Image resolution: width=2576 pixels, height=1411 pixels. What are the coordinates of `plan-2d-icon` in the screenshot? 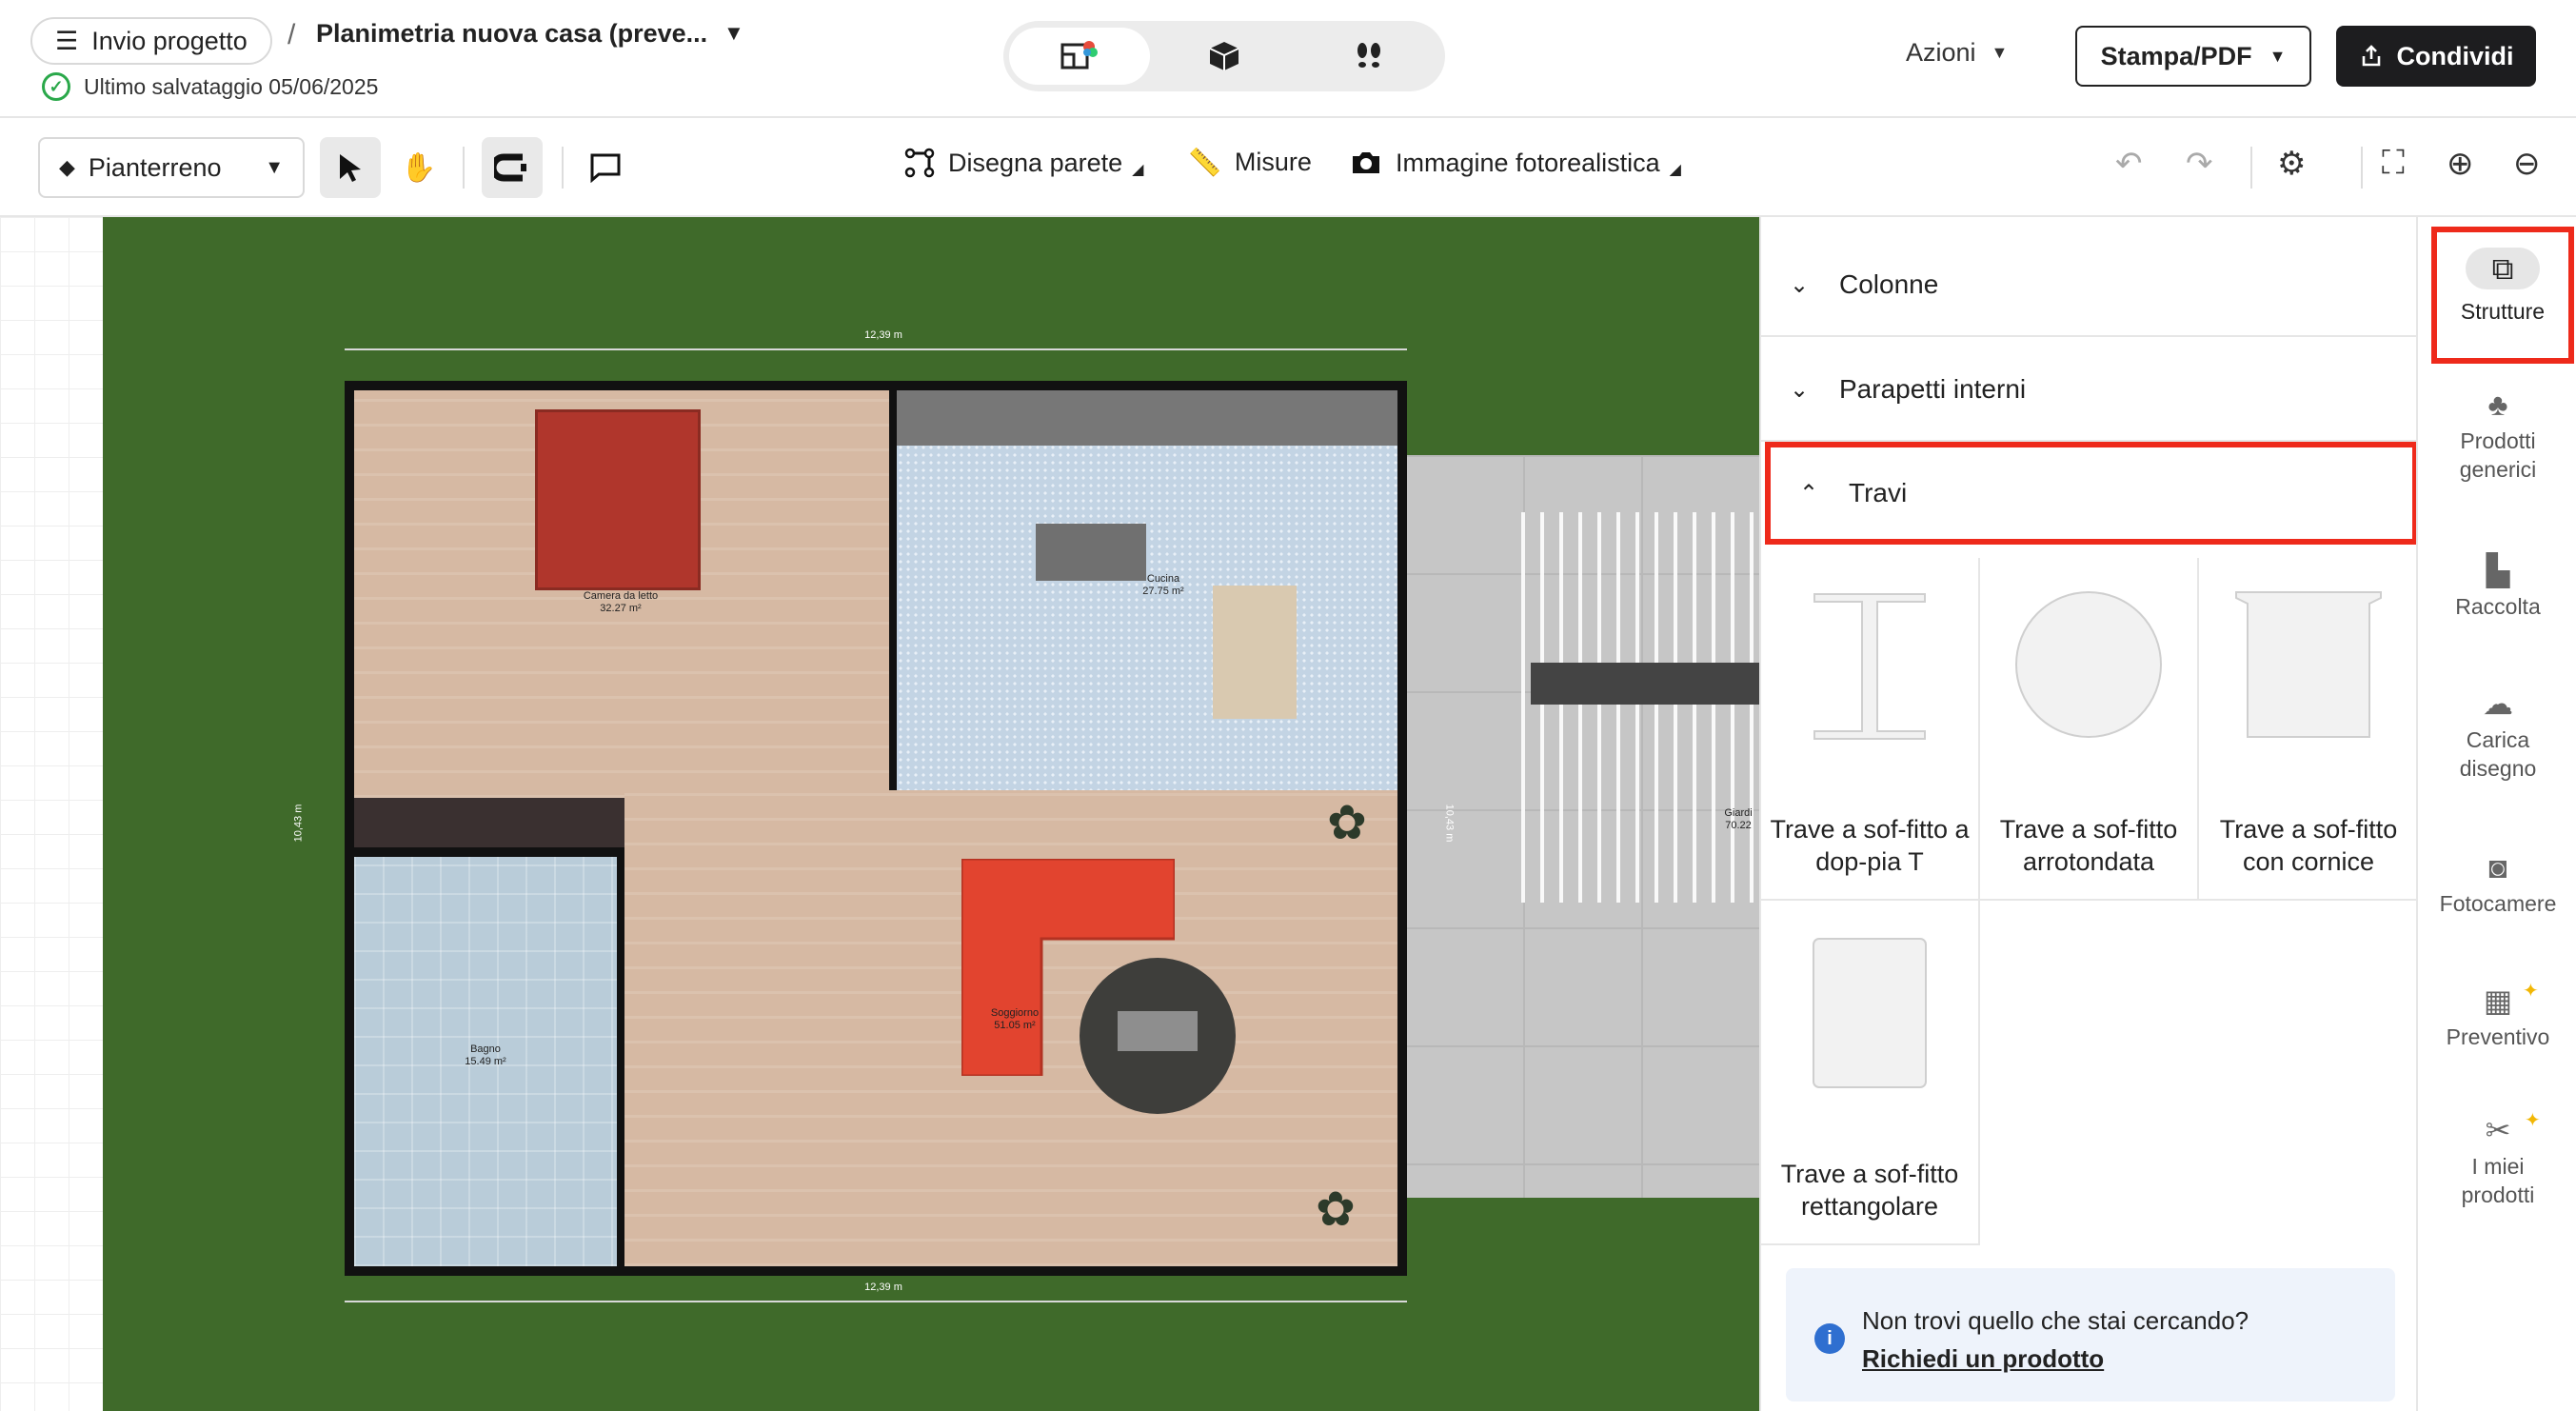 It's located at (1079, 55).